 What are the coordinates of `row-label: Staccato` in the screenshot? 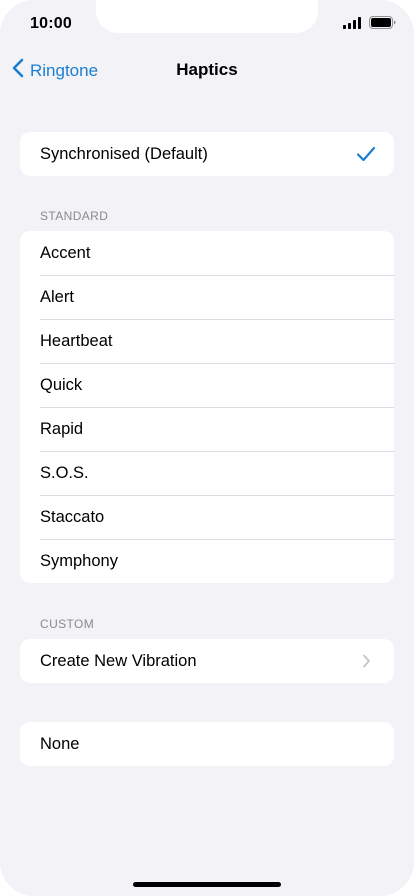 It's located at (72, 516).